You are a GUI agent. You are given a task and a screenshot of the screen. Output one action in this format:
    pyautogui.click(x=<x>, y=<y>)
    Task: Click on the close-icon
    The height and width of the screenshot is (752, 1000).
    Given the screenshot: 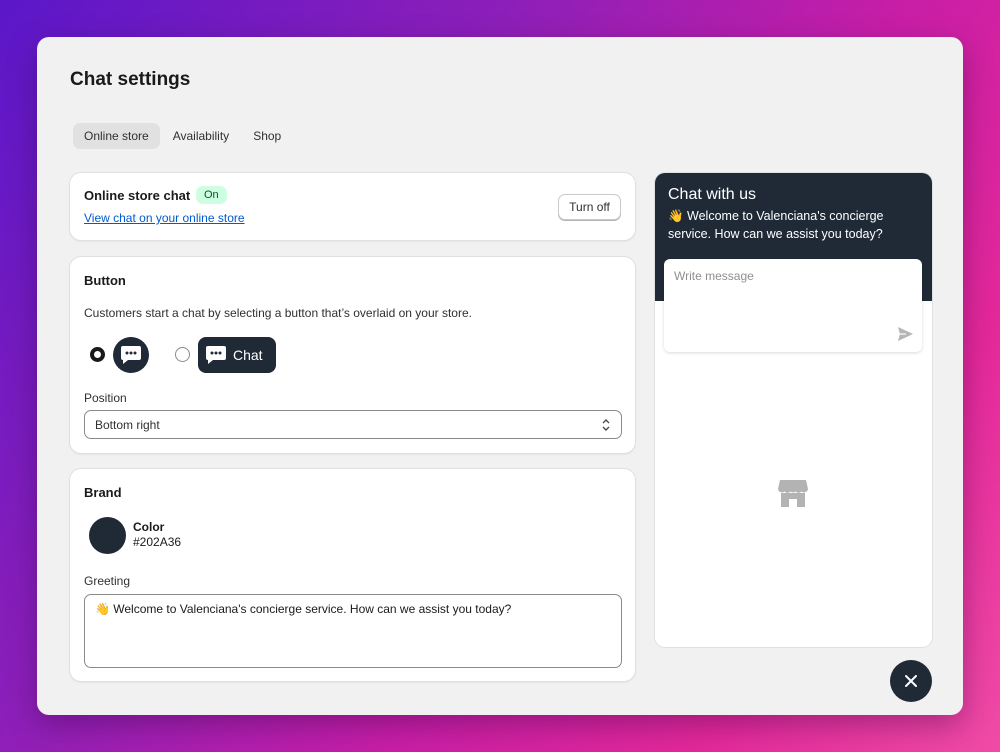 What is the action you would take?
    pyautogui.click(x=911, y=681)
    